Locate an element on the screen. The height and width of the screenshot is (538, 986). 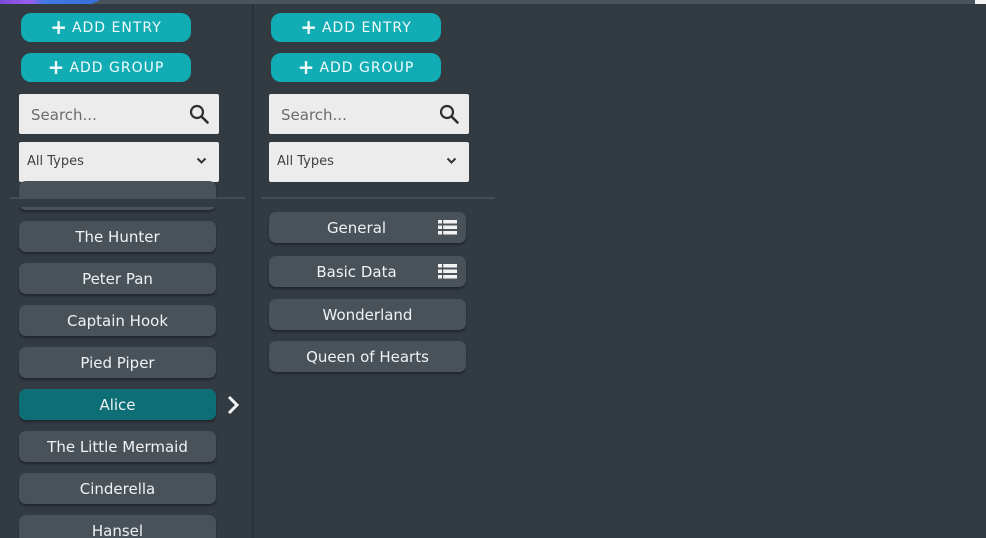
group-item-label: Basic Data is located at coordinates (356, 271).